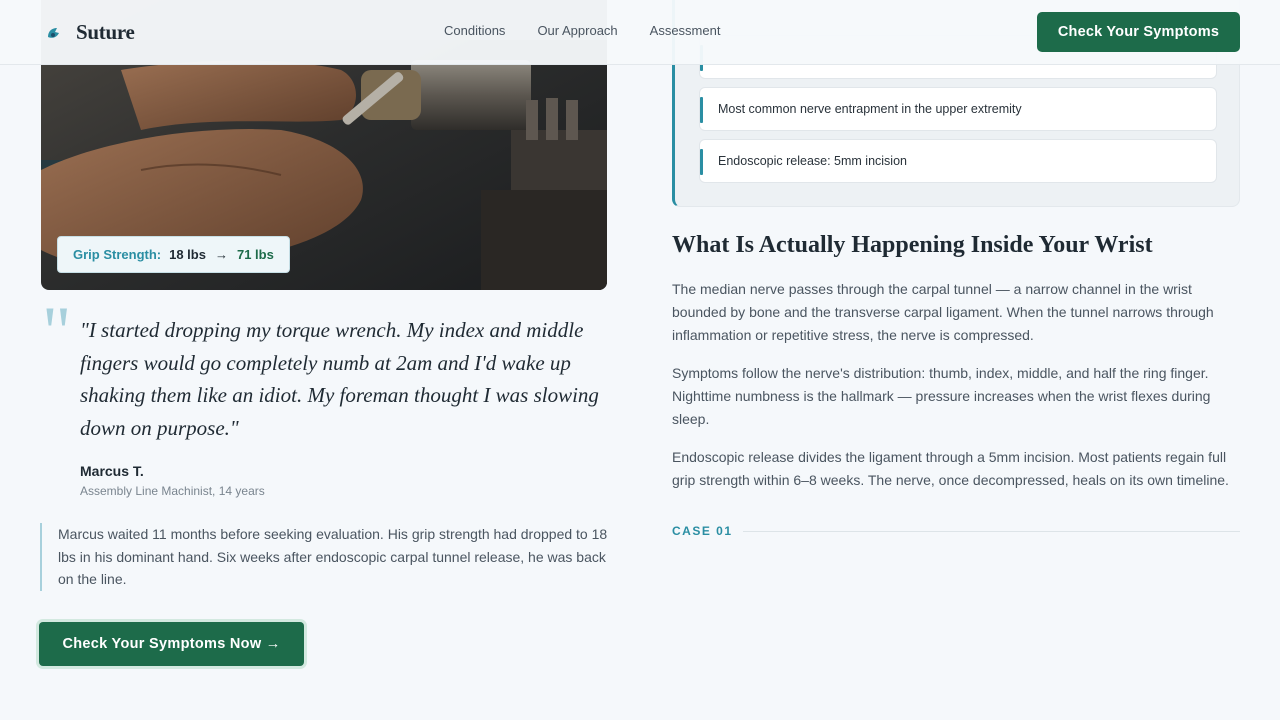 Image resolution: width=1280 pixels, height=720 pixels. What do you see at coordinates (991, 531) in the screenshot?
I see `case-divider` at bounding box center [991, 531].